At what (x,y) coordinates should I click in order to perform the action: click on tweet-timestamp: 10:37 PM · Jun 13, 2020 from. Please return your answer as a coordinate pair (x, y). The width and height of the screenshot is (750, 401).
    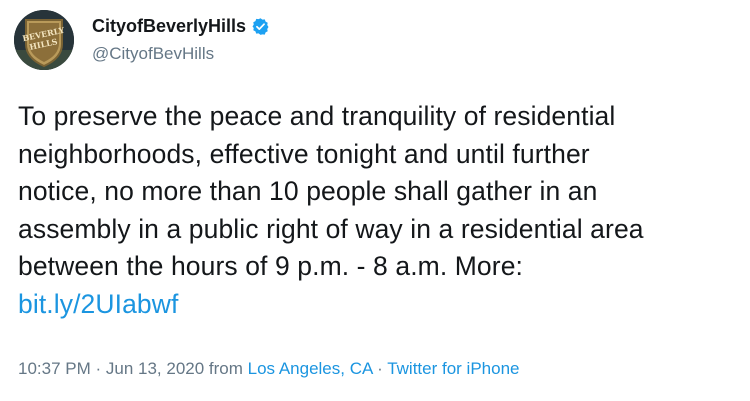
    Looking at the image, I should click on (133, 368).